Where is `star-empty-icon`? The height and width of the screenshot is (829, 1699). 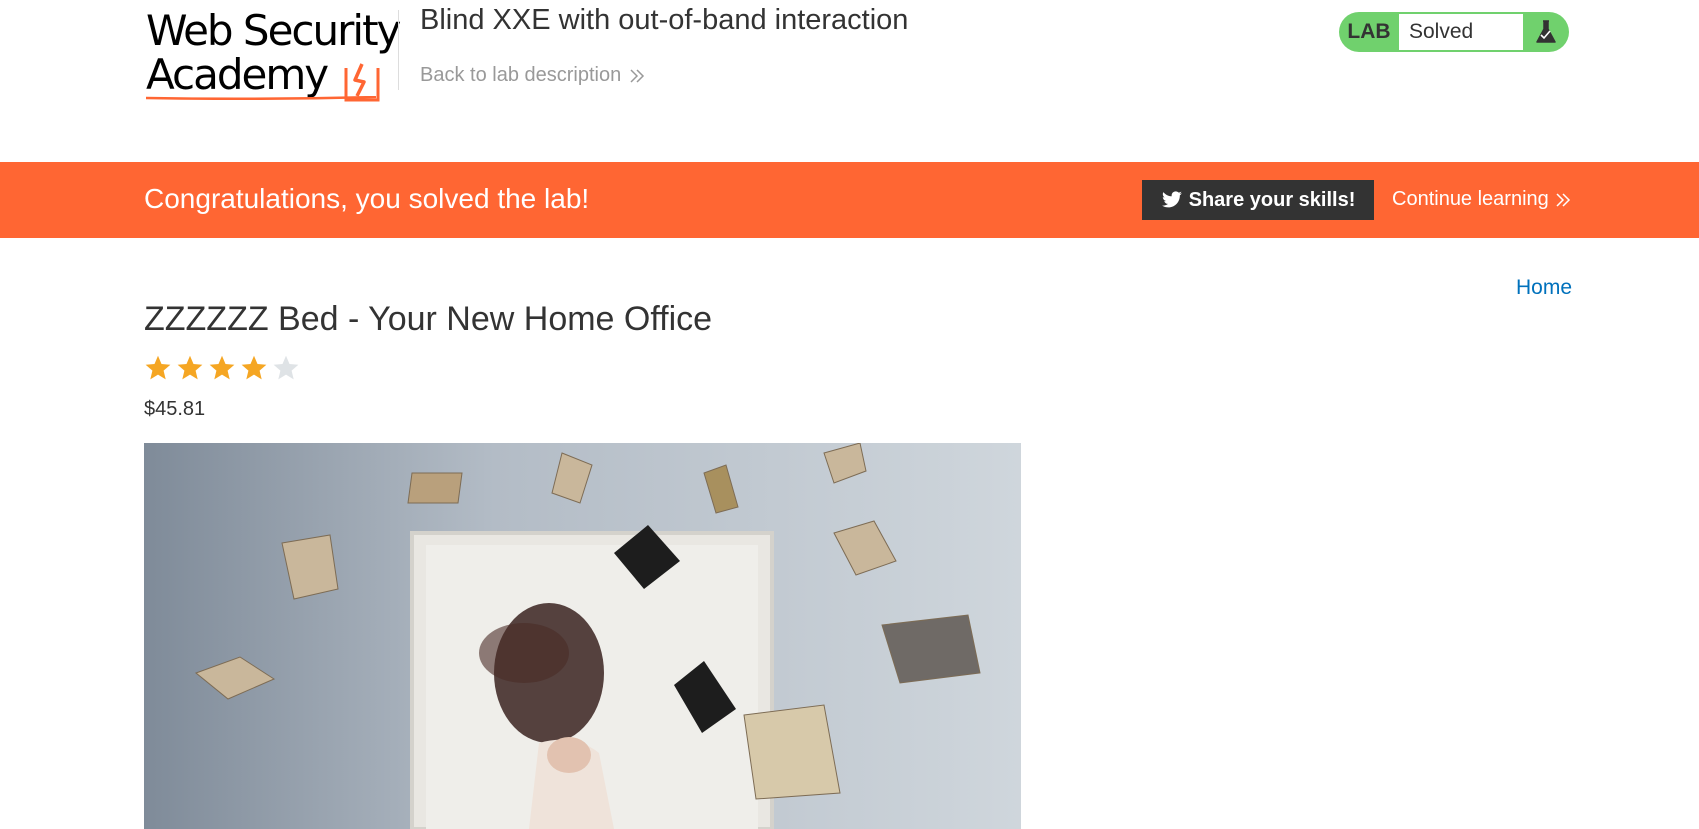 star-empty-icon is located at coordinates (286, 367).